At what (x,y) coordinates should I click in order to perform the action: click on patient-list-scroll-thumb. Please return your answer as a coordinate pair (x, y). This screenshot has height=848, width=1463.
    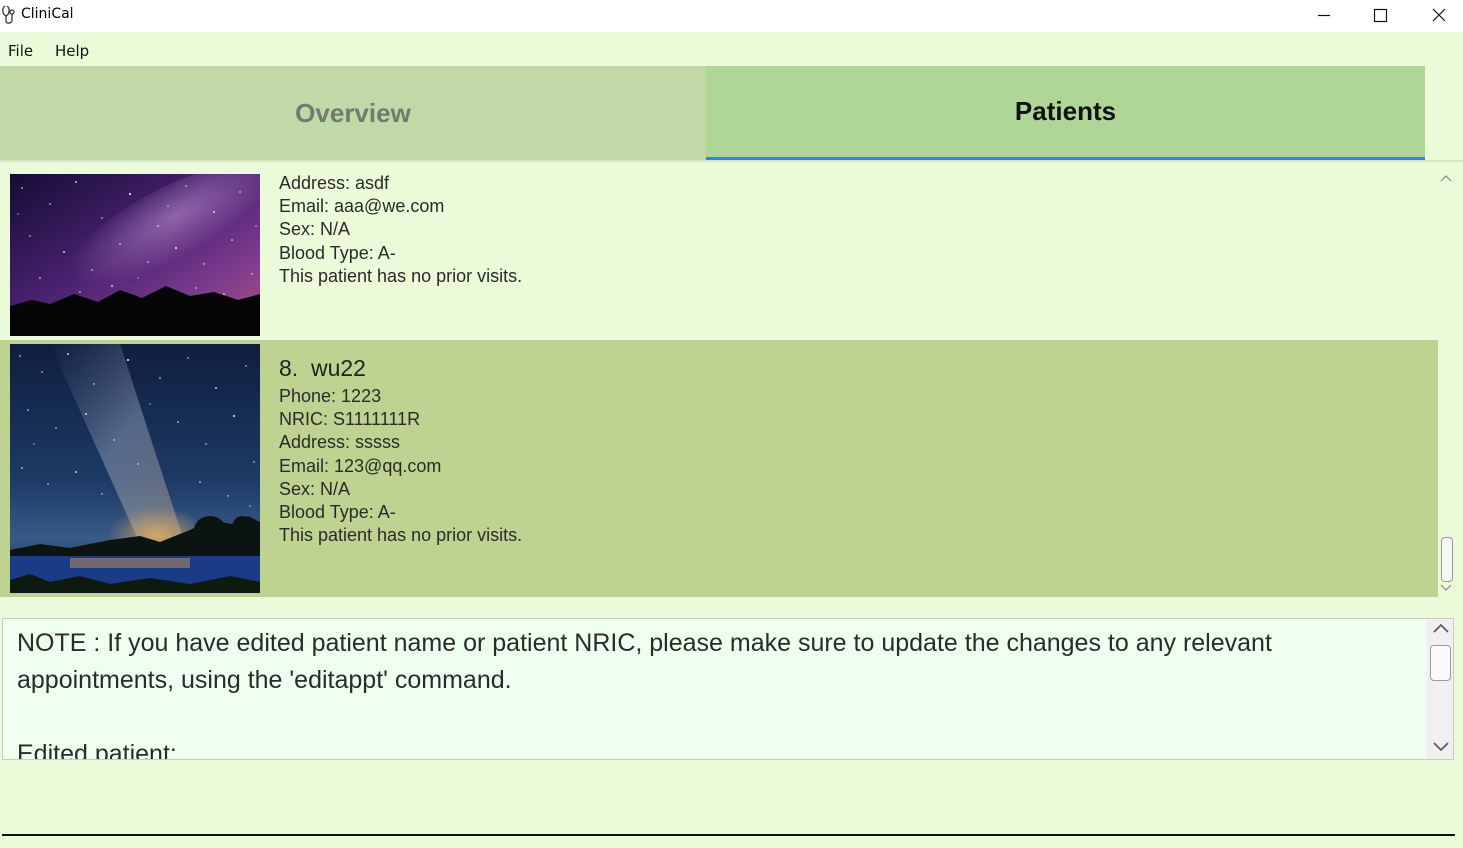
    Looking at the image, I should click on (1447, 559).